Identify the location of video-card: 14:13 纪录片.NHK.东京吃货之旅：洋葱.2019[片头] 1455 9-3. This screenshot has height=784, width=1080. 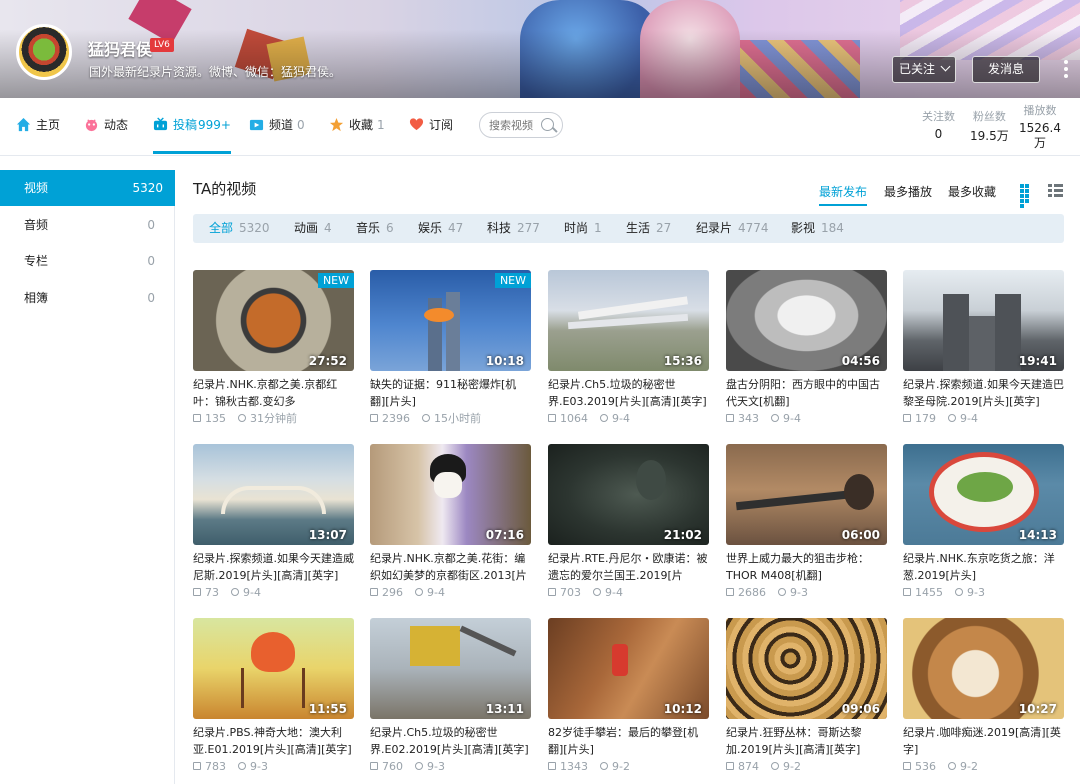
(983, 522).